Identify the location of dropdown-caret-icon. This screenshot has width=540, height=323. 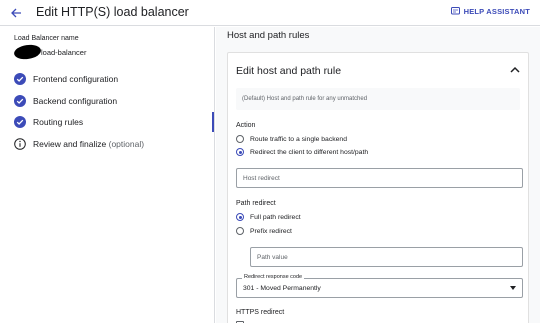
(513, 288).